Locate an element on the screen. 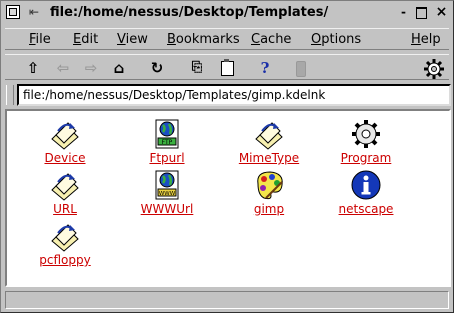  window-title: file:/home/nessus/Desktop/Templates/ is located at coordinates (189, 12).